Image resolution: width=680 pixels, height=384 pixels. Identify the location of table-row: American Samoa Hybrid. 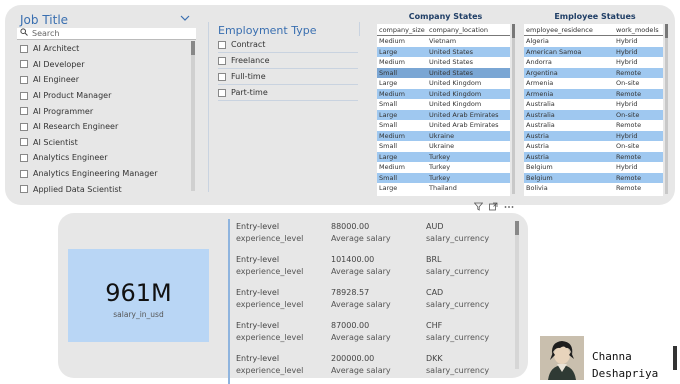
(593, 51).